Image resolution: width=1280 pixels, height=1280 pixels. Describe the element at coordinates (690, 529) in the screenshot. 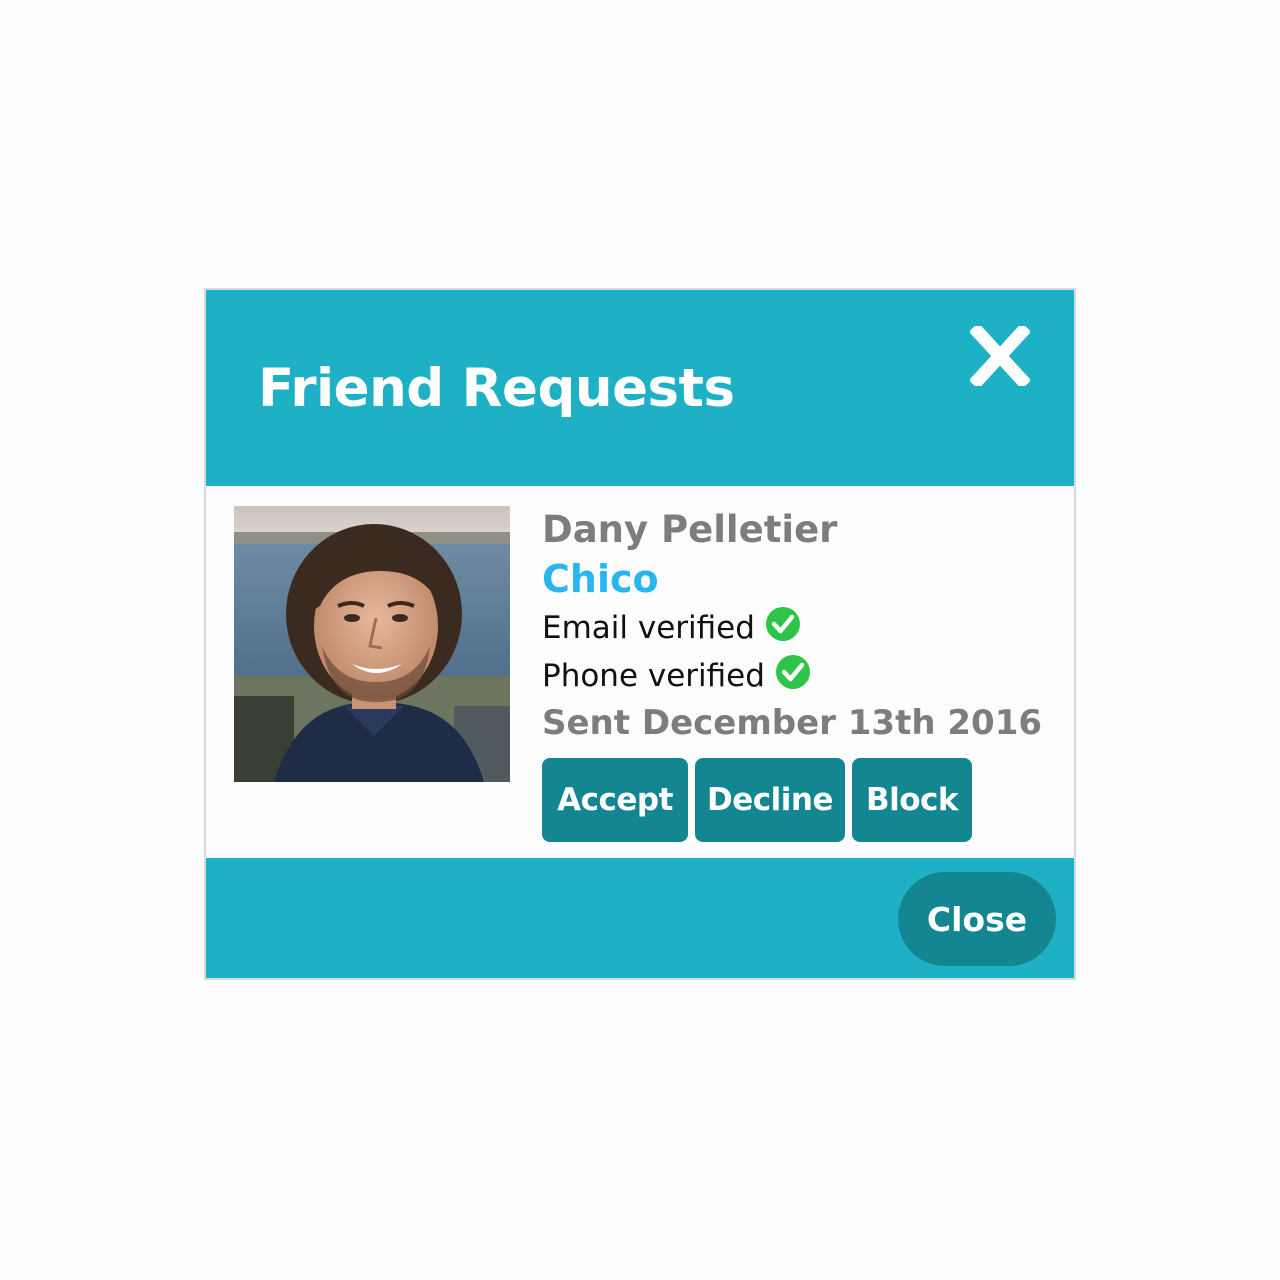

I see `requester-name: Dany Pelletier` at that location.